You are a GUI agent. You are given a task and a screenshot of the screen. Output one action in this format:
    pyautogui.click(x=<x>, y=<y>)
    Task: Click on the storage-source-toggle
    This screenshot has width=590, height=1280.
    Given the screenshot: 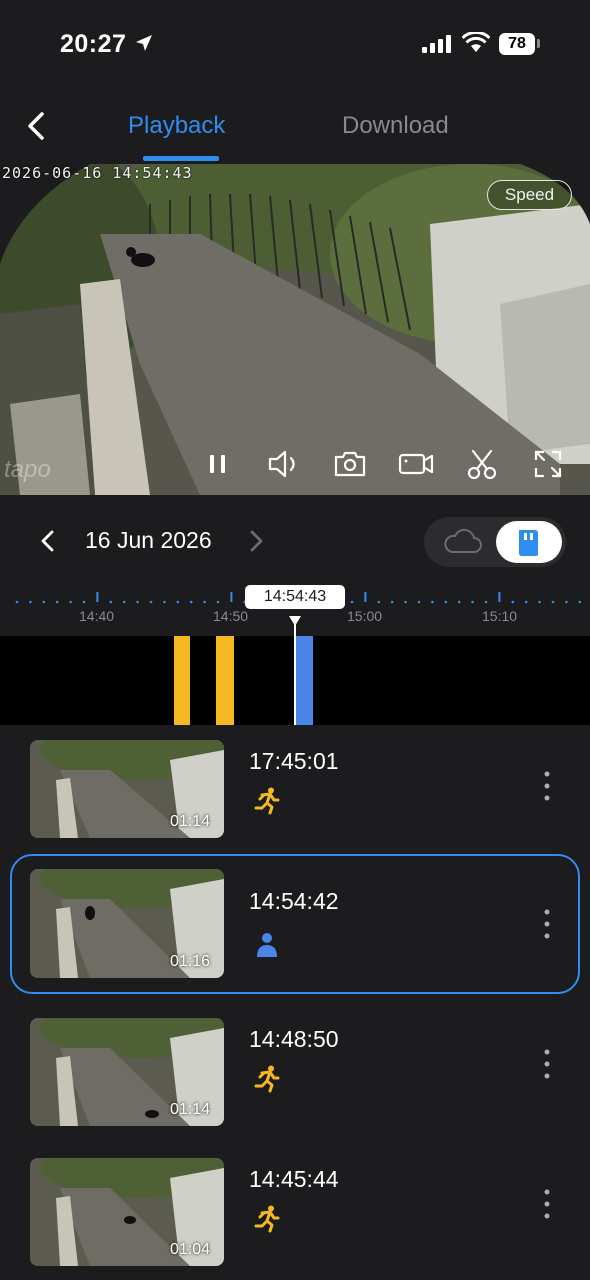 What is the action you would take?
    pyautogui.click(x=495, y=542)
    